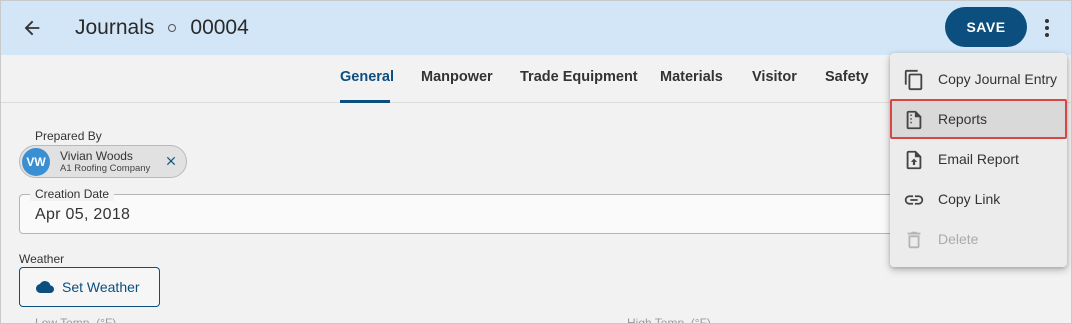 The height and width of the screenshot is (324, 1072). What do you see at coordinates (1047, 28) in the screenshot?
I see `more-options-icon` at bounding box center [1047, 28].